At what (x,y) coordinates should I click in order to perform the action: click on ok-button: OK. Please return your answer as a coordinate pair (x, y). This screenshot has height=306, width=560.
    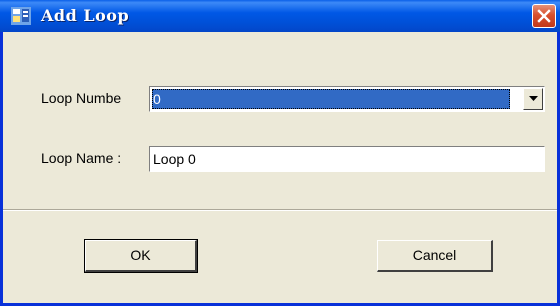
    Looking at the image, I should click on (141, 256).